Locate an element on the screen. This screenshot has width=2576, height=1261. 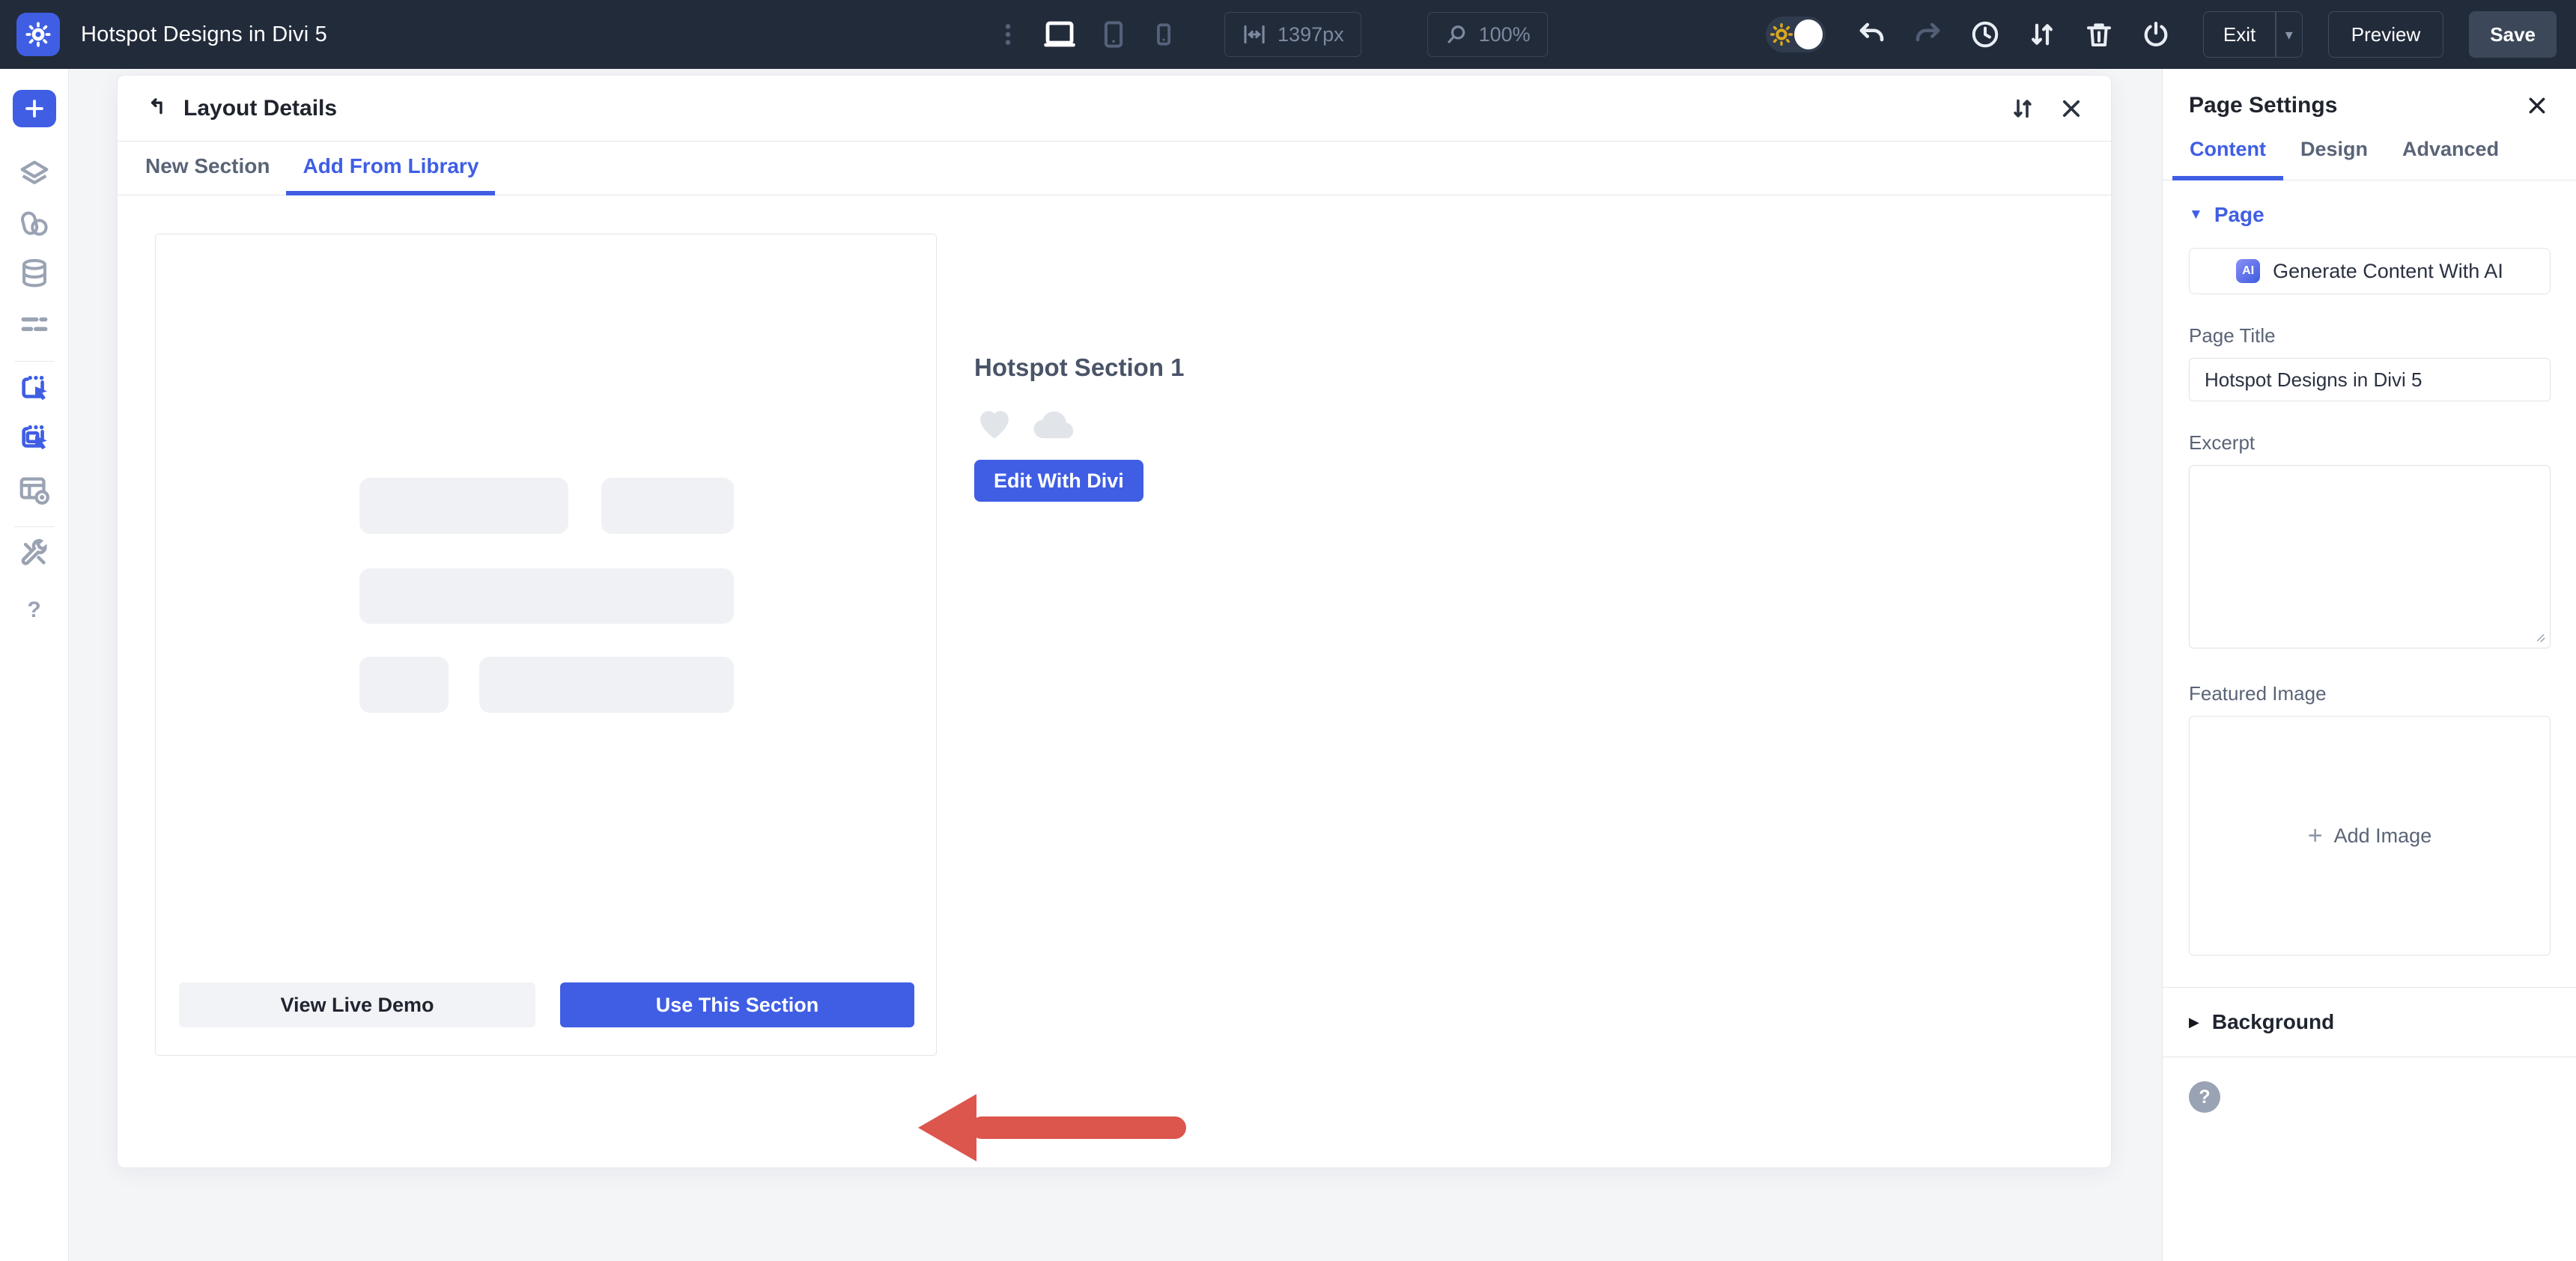
heart-icon is located at coordinates (994, 421).